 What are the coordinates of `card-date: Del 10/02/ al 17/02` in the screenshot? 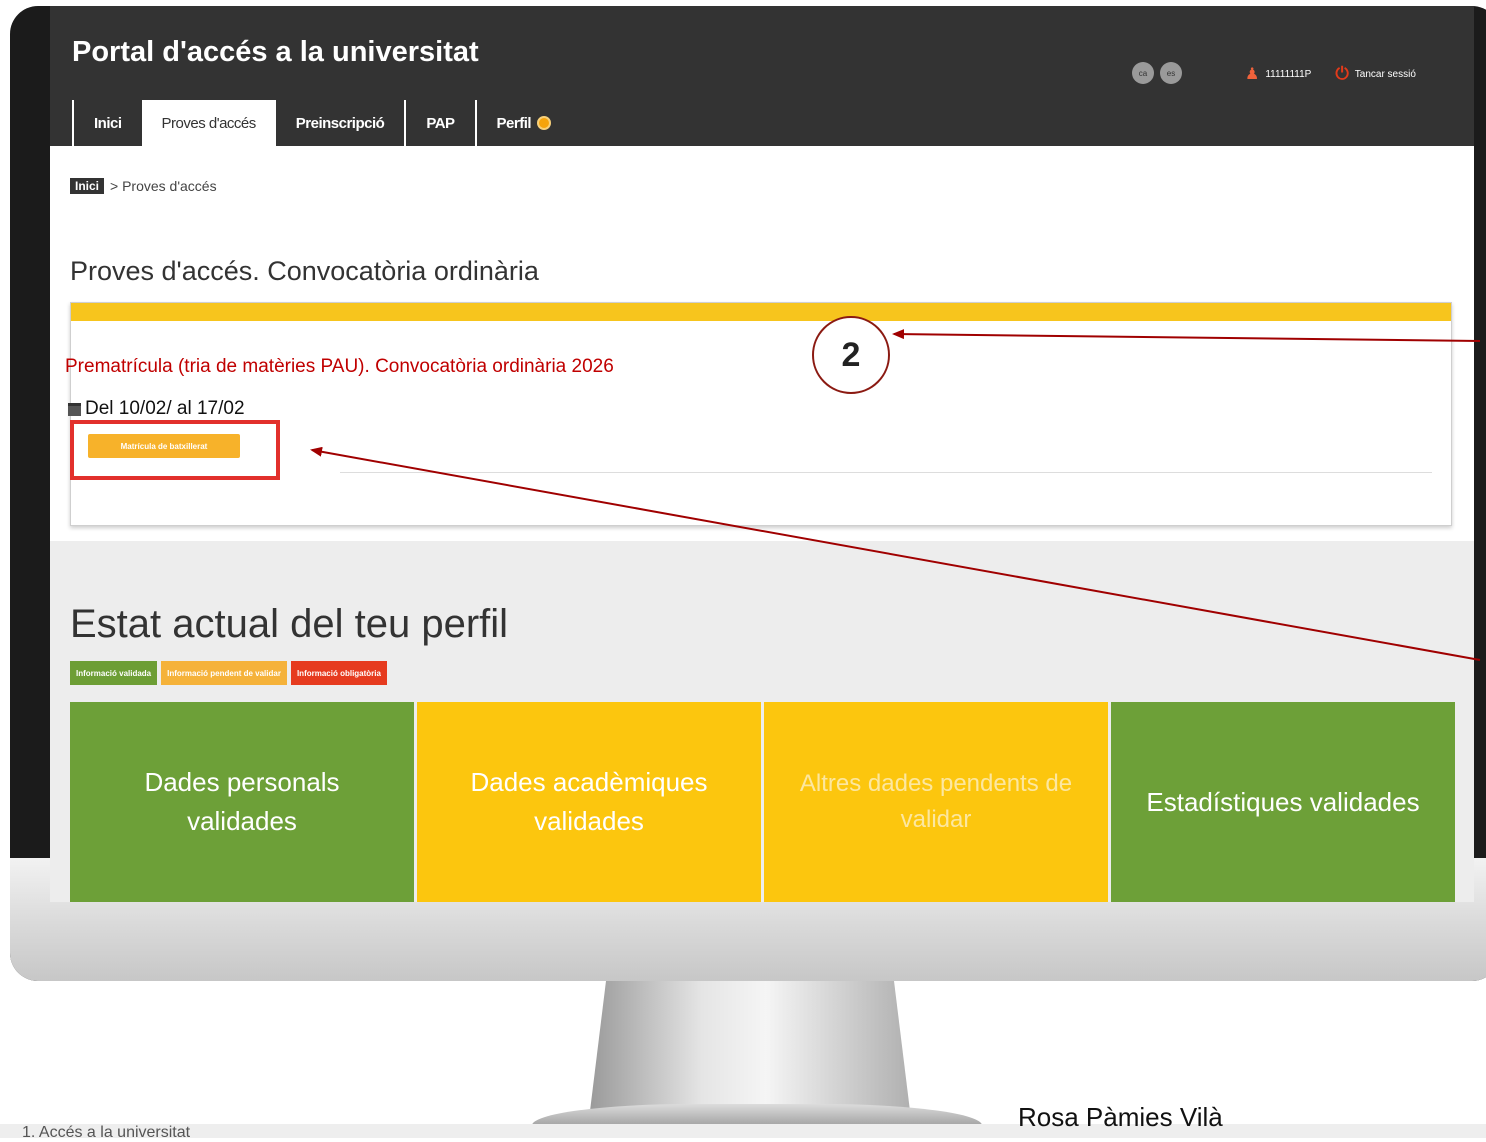 It's located at (156, 409).